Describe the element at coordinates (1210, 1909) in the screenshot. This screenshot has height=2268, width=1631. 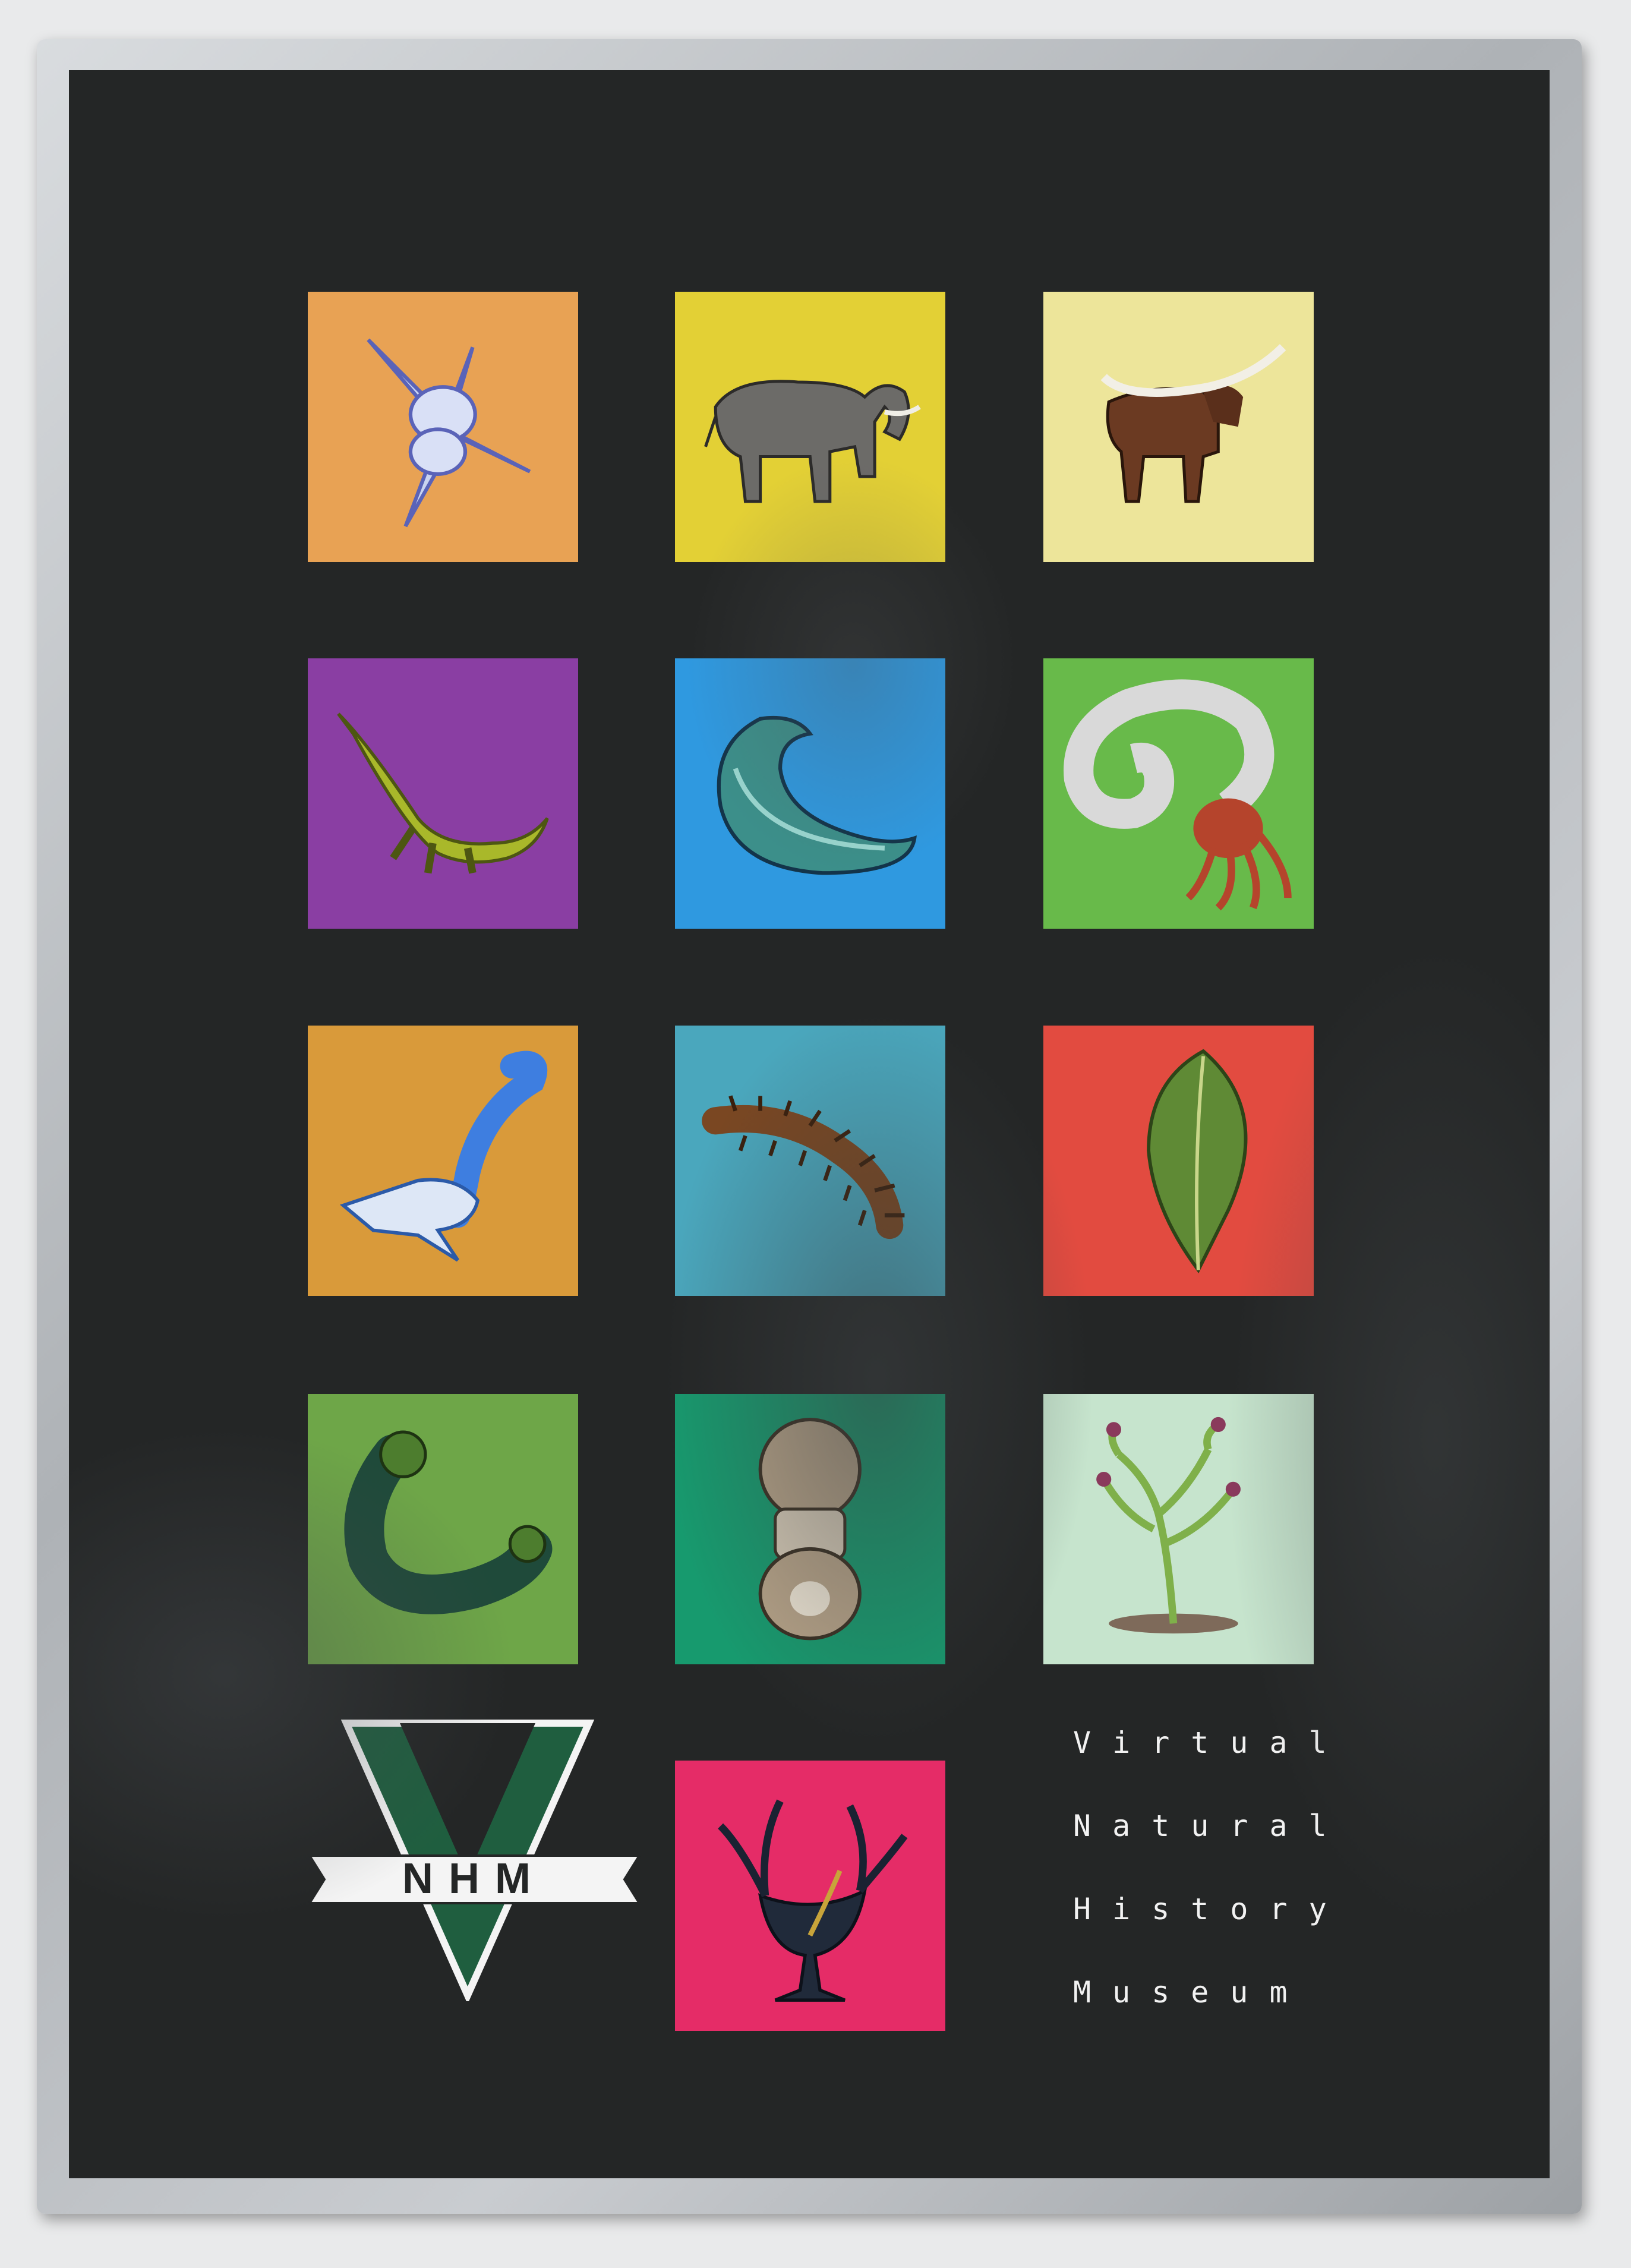
I see `title-line-history: History` at that location.